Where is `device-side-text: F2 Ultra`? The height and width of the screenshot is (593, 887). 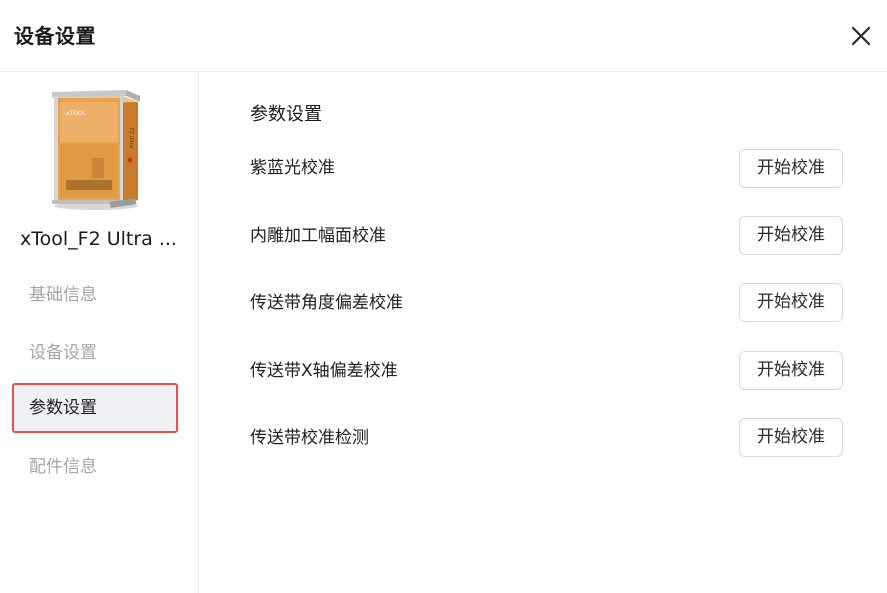 device-side-text: F2 Ultra is located at coordinates (131, 138).